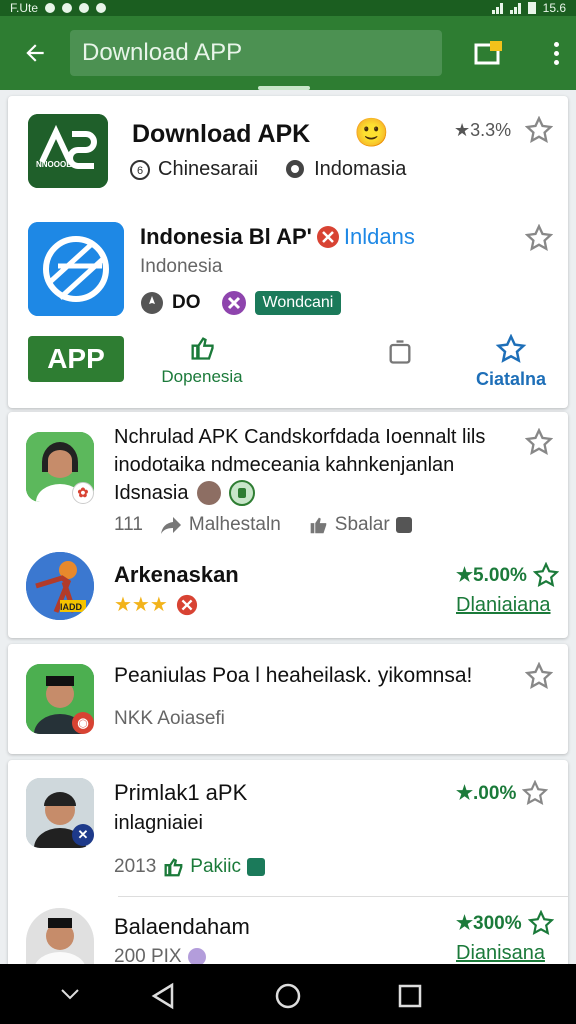 The width and height of the screenshot is (576, 1024). I want to click on list-item-2-title: Arkenaskan, so click(176, 575).